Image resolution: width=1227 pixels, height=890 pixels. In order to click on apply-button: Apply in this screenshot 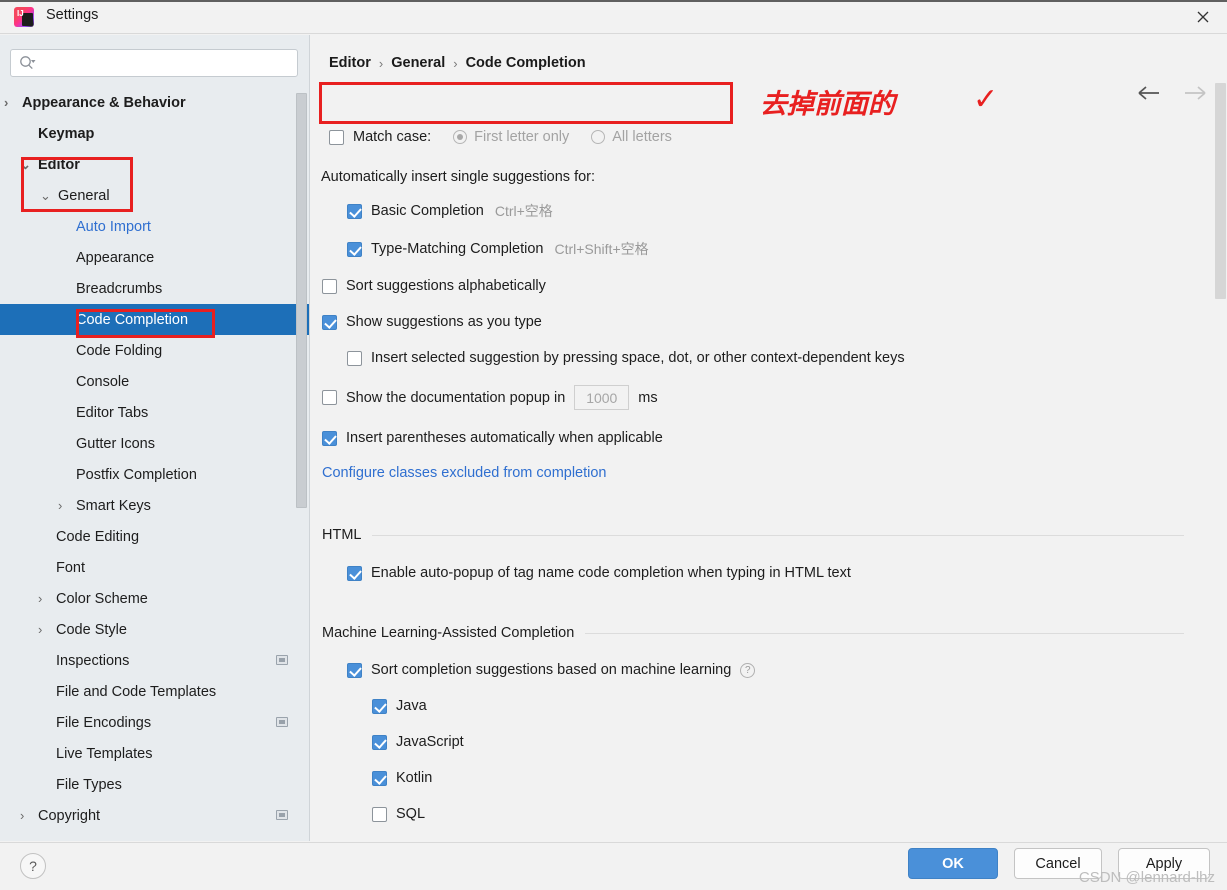, I will do `click(1164, 863)`.